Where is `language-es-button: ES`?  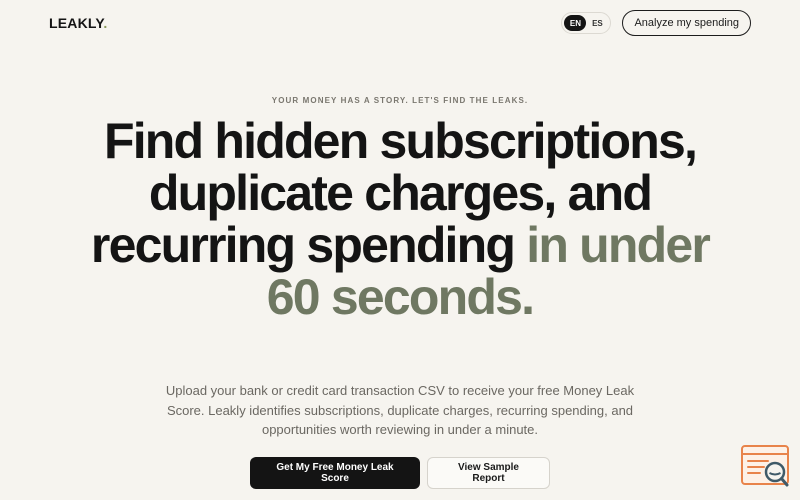
language-es-button: ES is located at coordinates (597, 23).